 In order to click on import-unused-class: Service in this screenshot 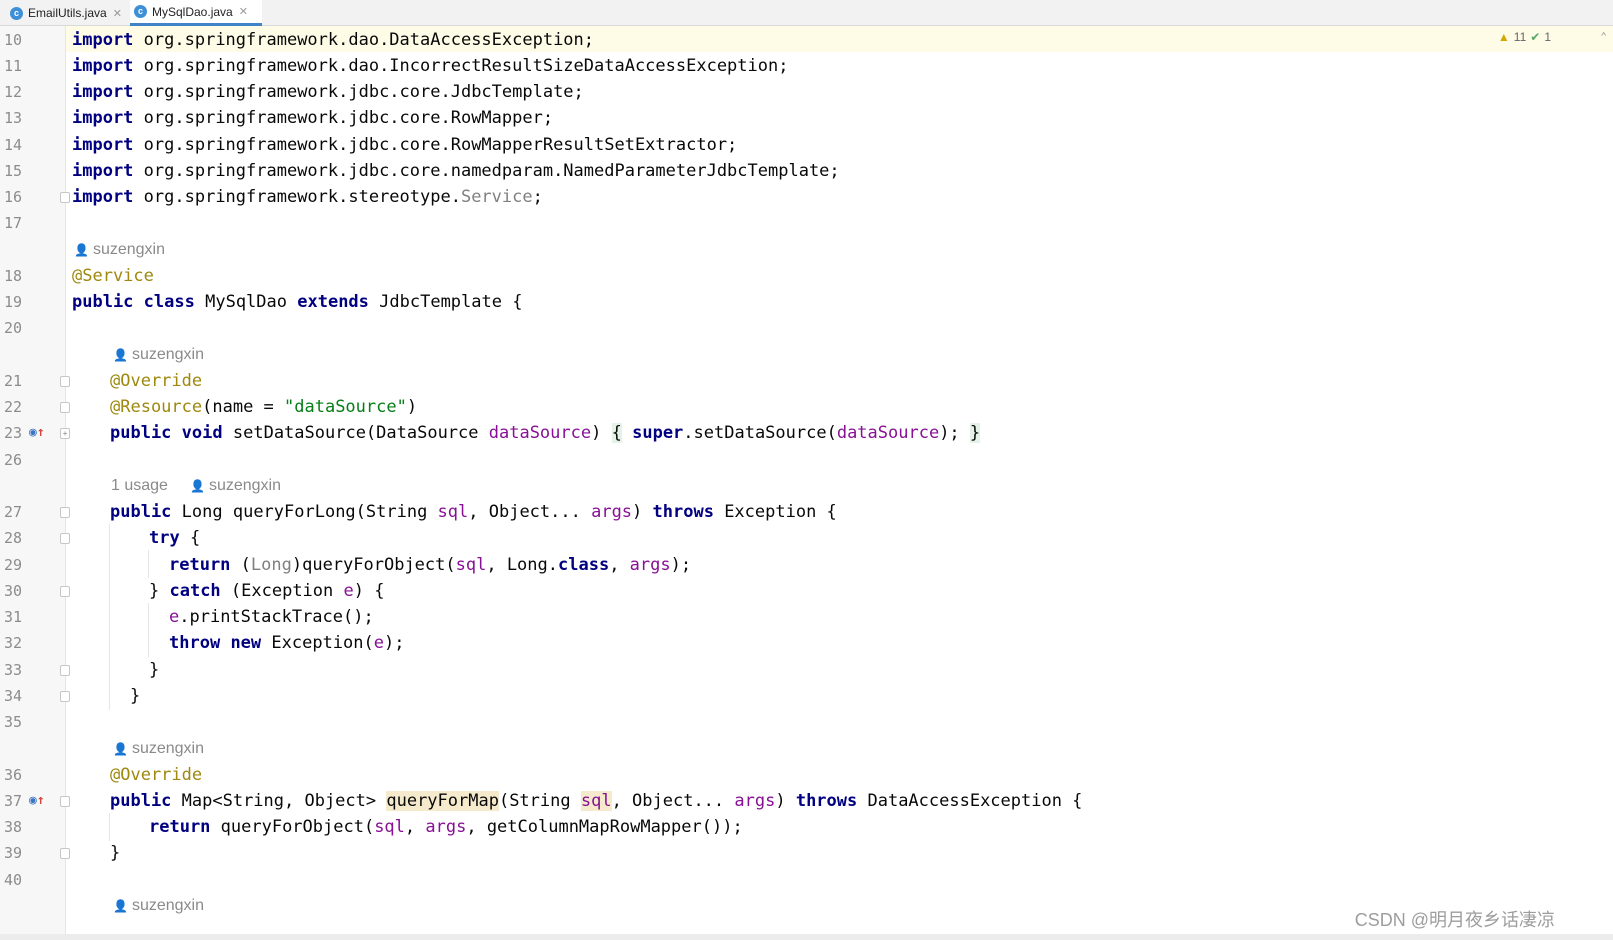, I will do `click(496, 197)`.